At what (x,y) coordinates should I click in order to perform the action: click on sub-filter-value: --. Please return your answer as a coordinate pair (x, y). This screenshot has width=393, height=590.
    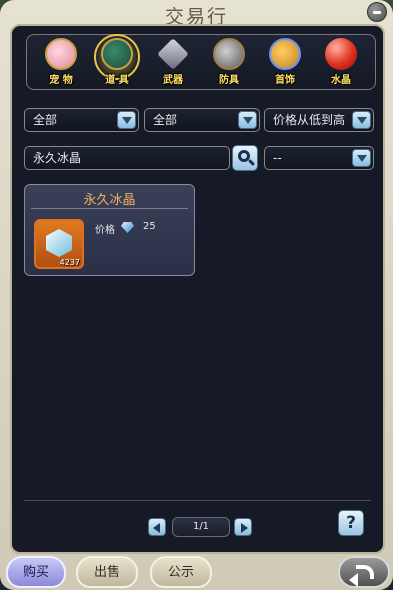
    Looking at the image, I should click on (277, 158).